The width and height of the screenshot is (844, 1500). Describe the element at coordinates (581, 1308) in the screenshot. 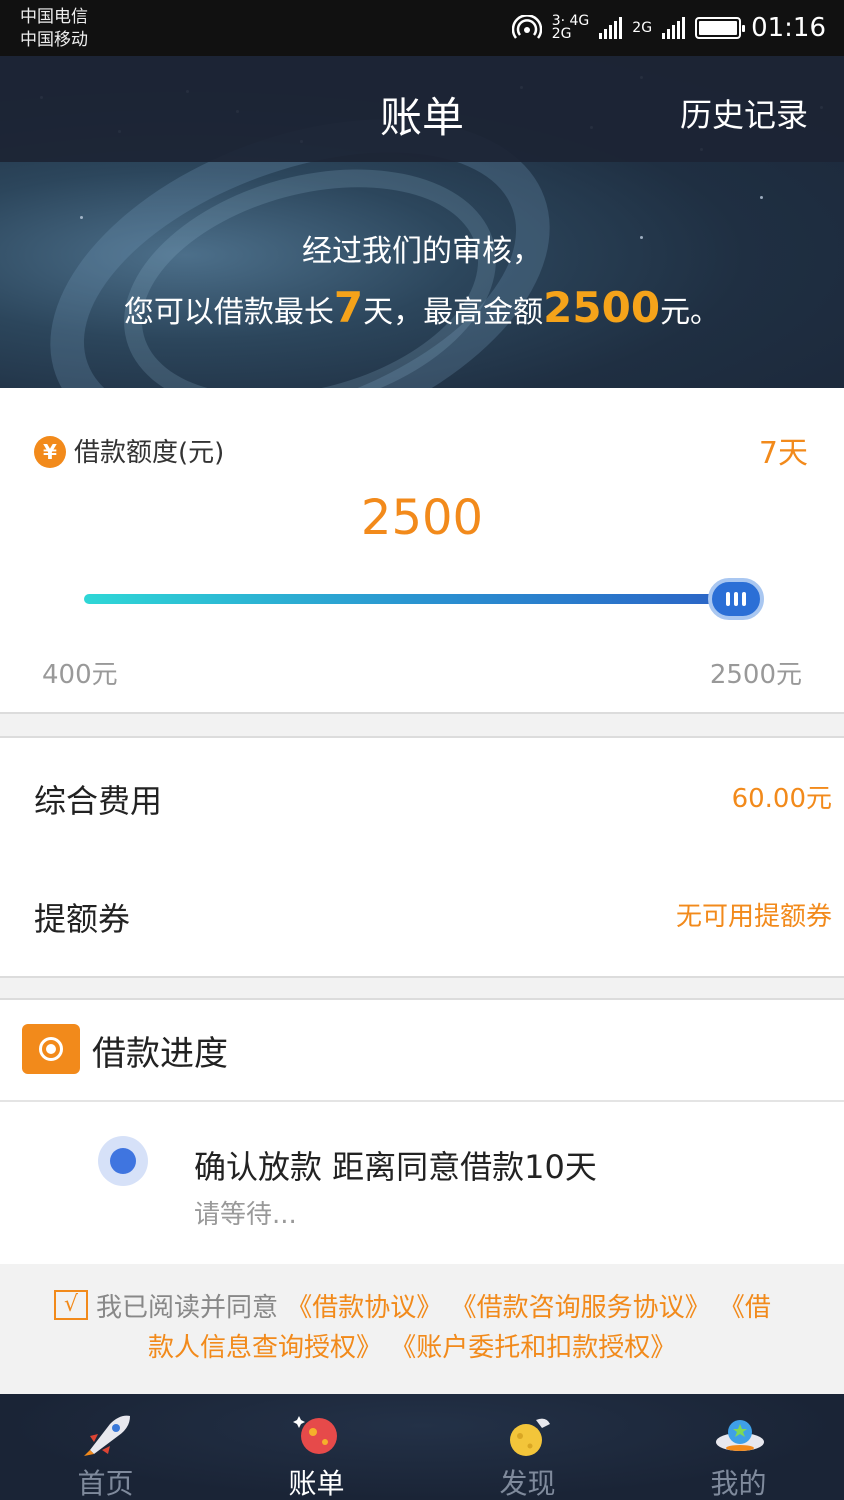

I see `consulting-agreement-link: 《借款咨询服务协议》` at that location.